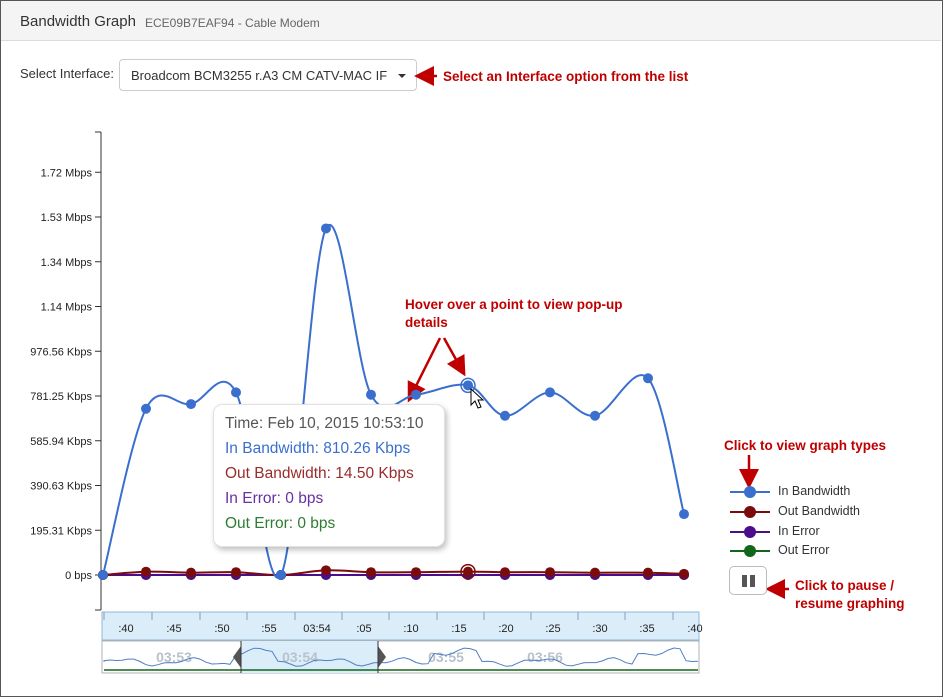  What do you see at coordinates (400, 626) in the screenshot?
I see `x-axis-band` at bounding box center [400, 626].